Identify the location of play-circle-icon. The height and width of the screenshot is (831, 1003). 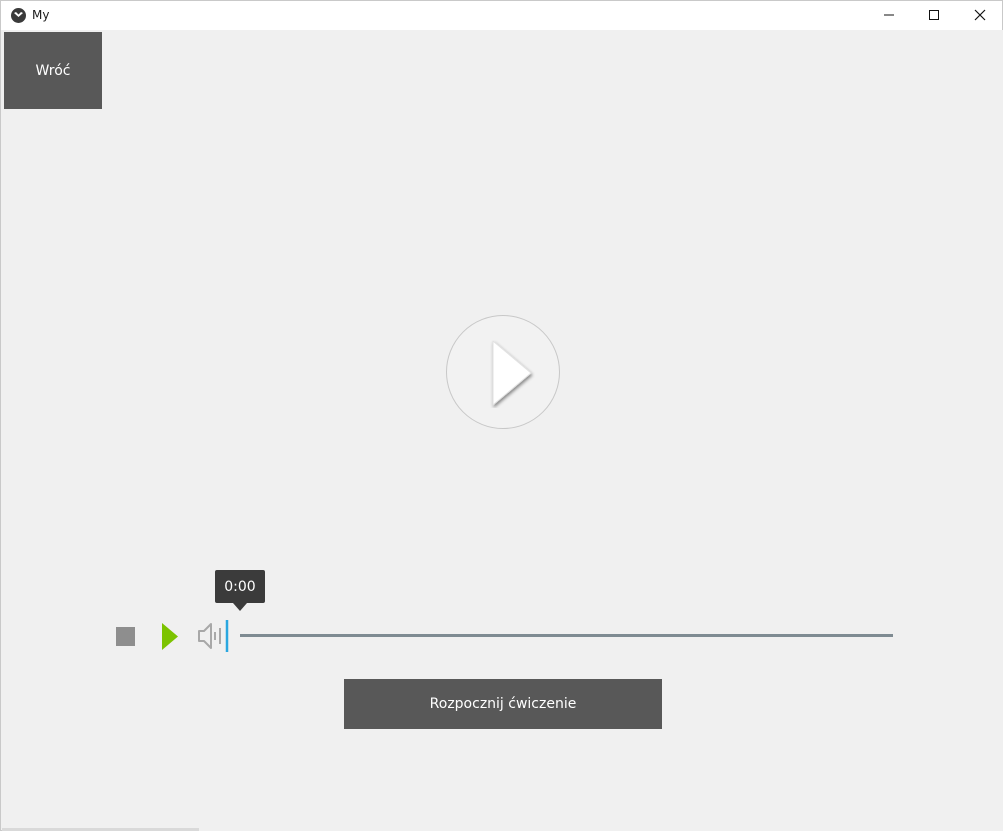
(512, 373).